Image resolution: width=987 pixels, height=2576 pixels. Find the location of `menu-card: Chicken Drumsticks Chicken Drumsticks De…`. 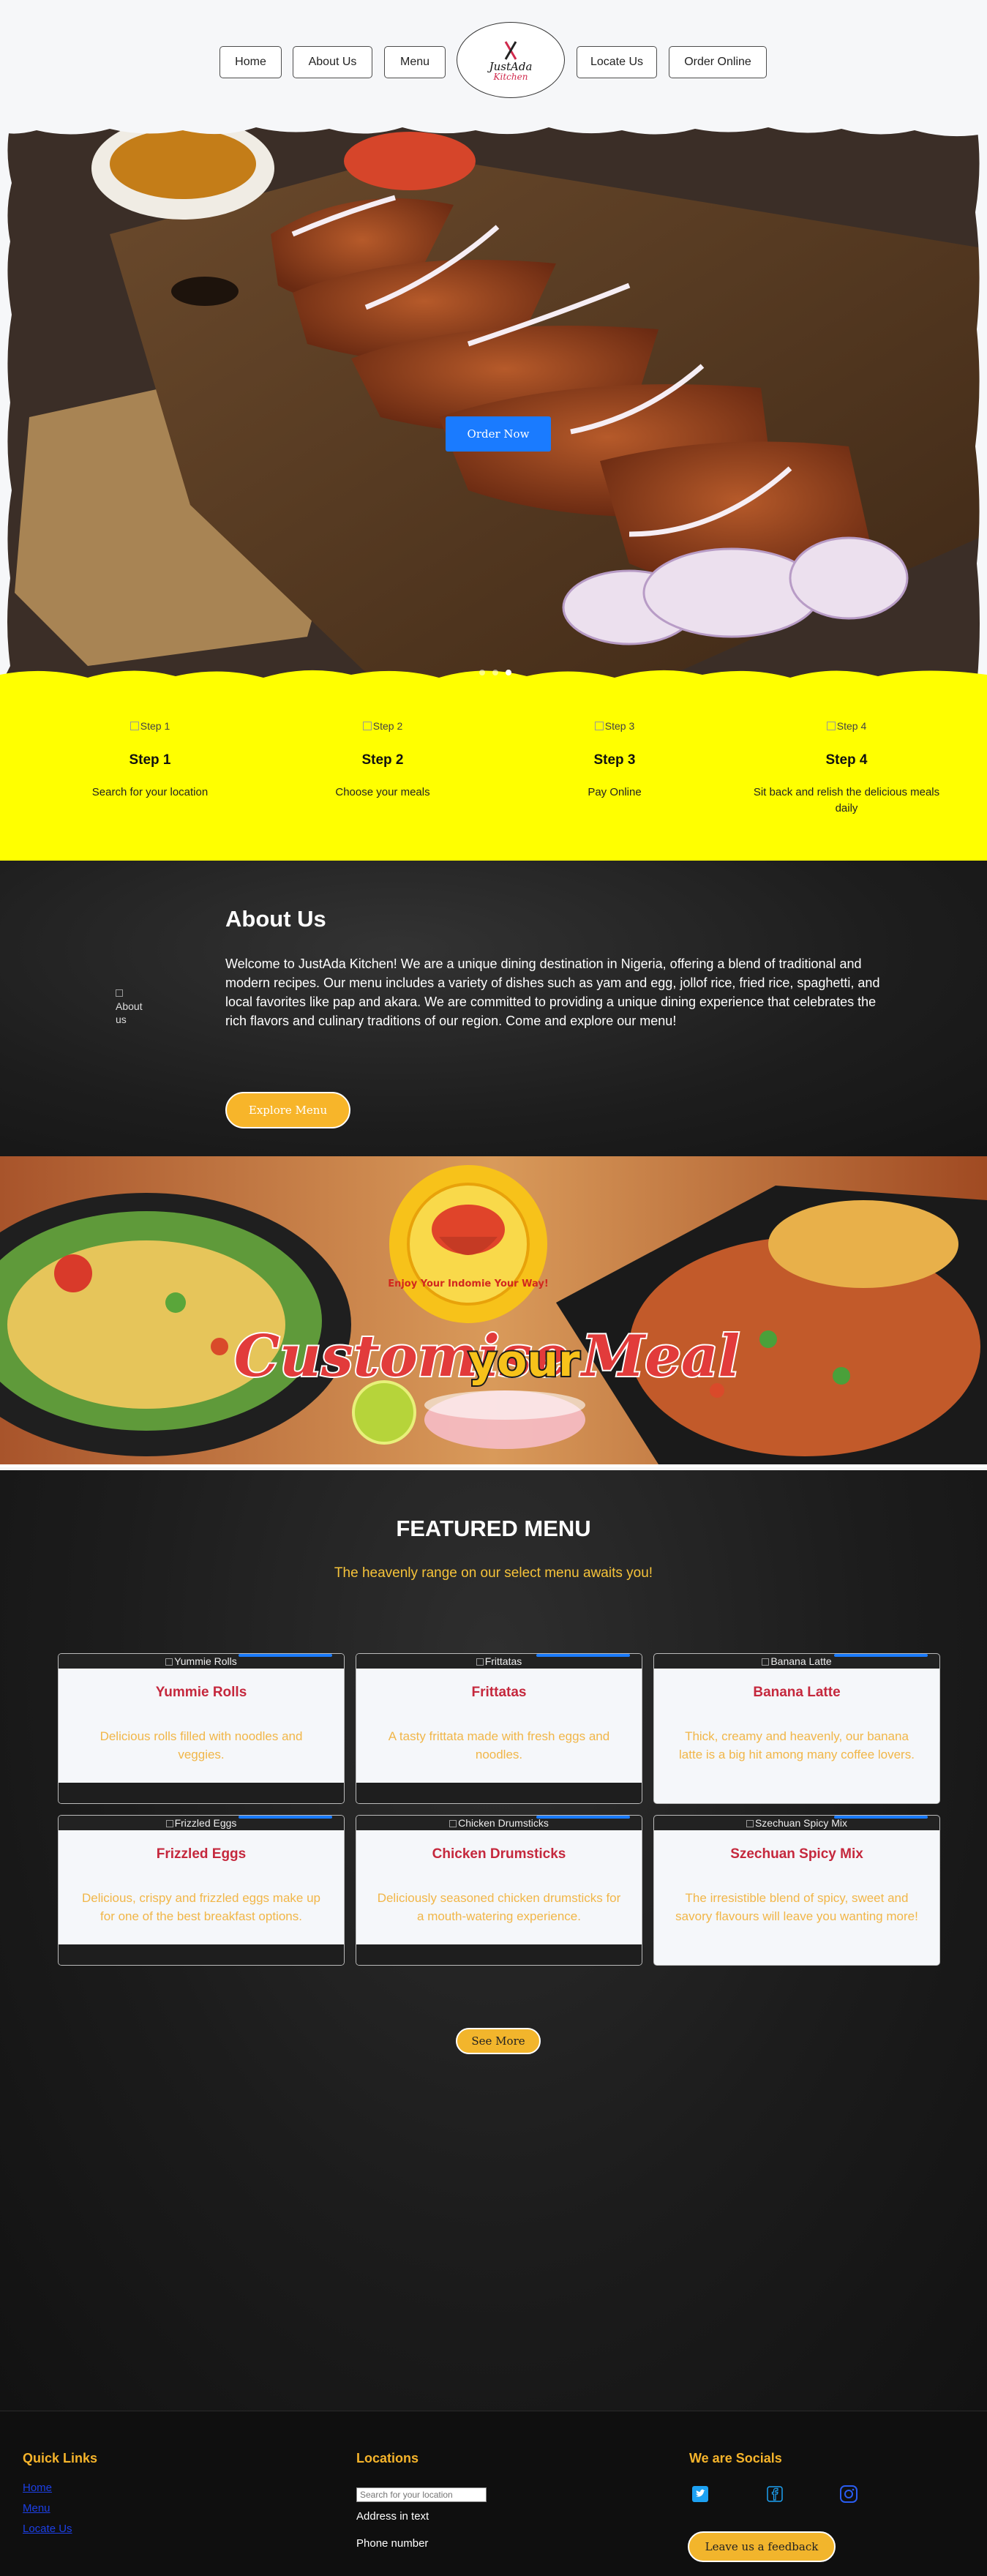

menu-card: Chicken Drumsticks Chicken Drumsticks De… is located at coordinates (499, 1890).